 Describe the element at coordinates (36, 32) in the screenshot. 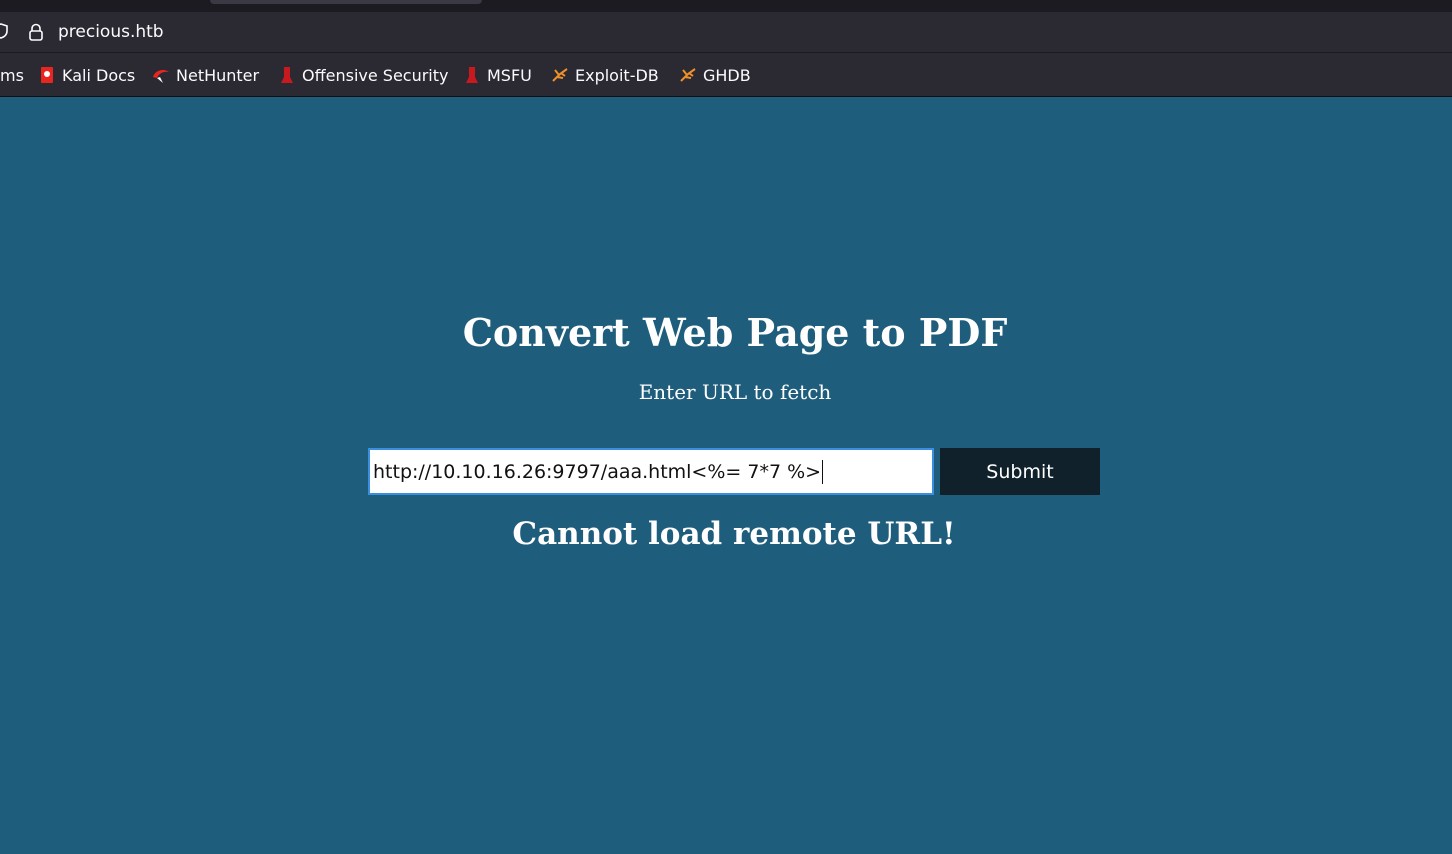

I see `lock-icon` at that location.